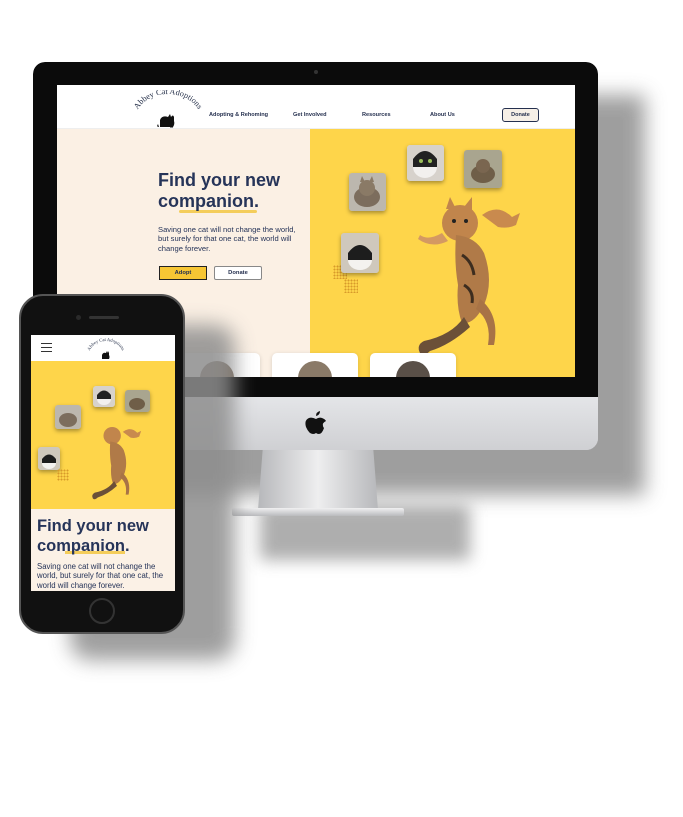 The height and width of the screenshot is (817, 683). I want to click on donate-button: Donate, so click(238, 273).